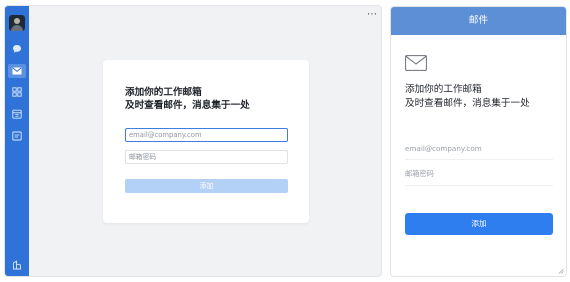 The width and height of the screenshot is (570, 282). What do you see at coordinates (561, 271) in the screenshot?
I see `resize-handle-icon` at bounding box center [561, 271].